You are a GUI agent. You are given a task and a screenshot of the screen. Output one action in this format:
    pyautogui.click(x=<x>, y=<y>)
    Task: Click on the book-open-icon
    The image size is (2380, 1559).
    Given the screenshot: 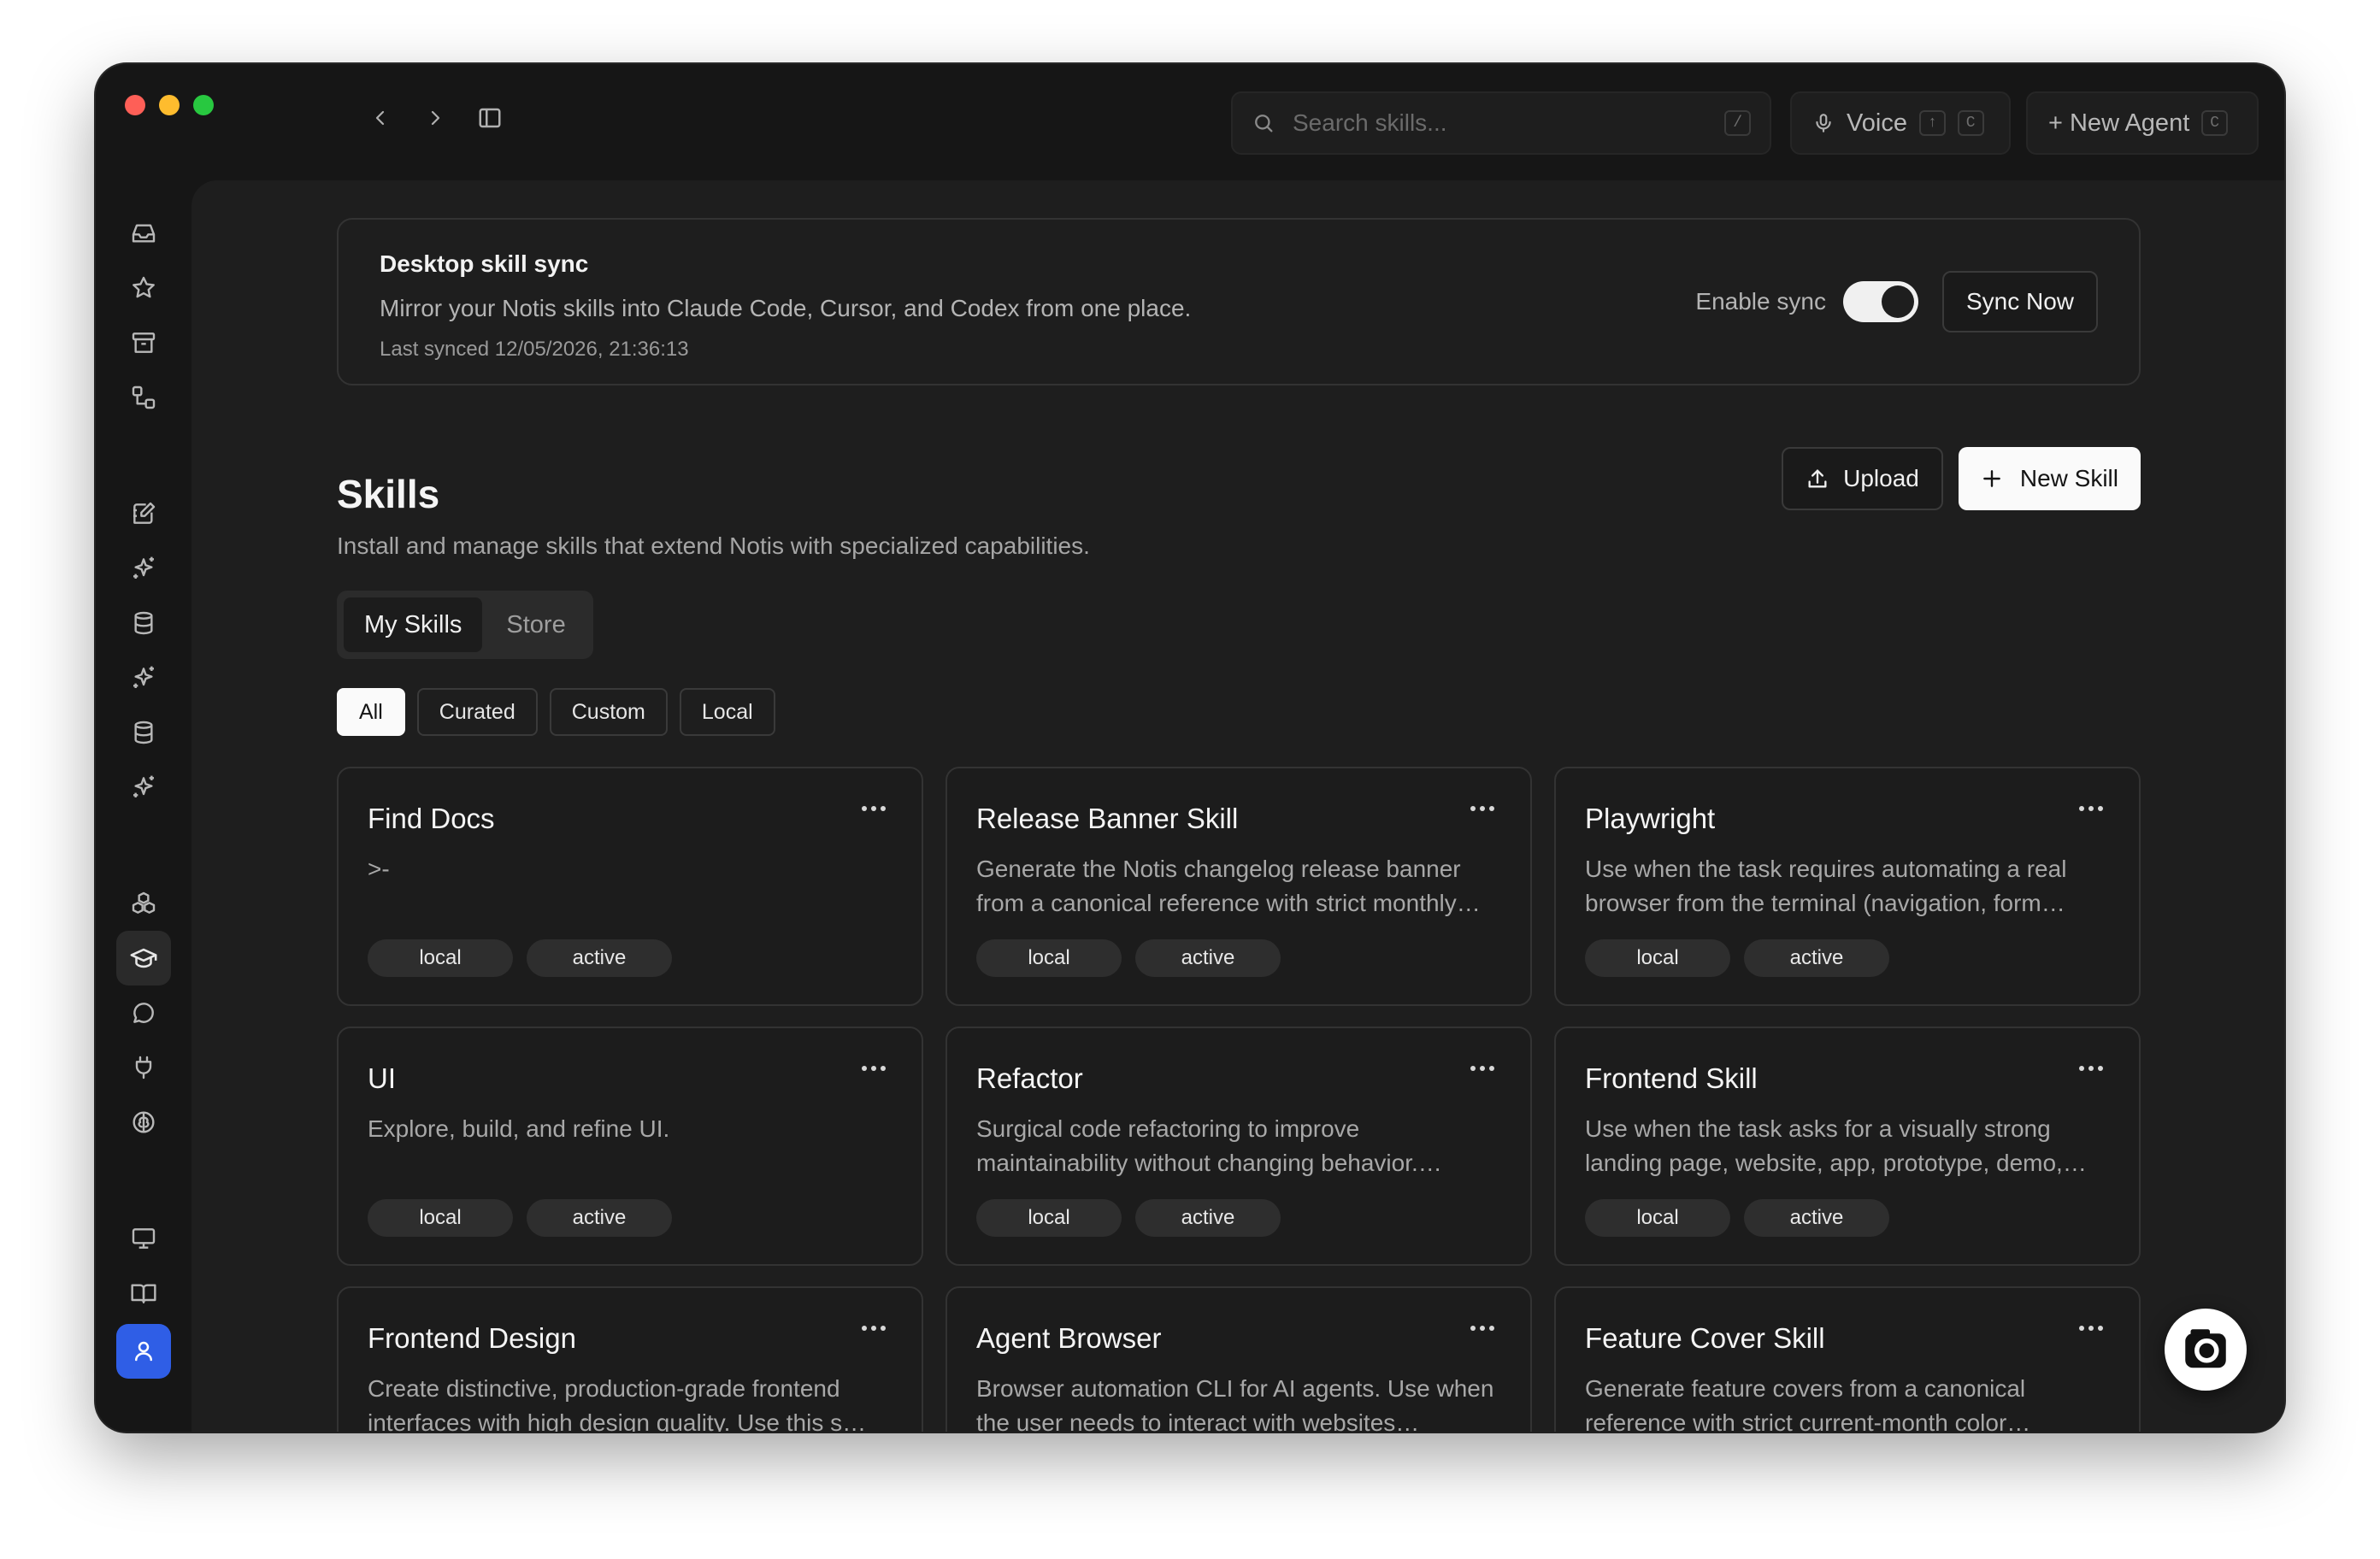 What is the action you would take?
    pyautogui.click(x=144, y=1293)
    